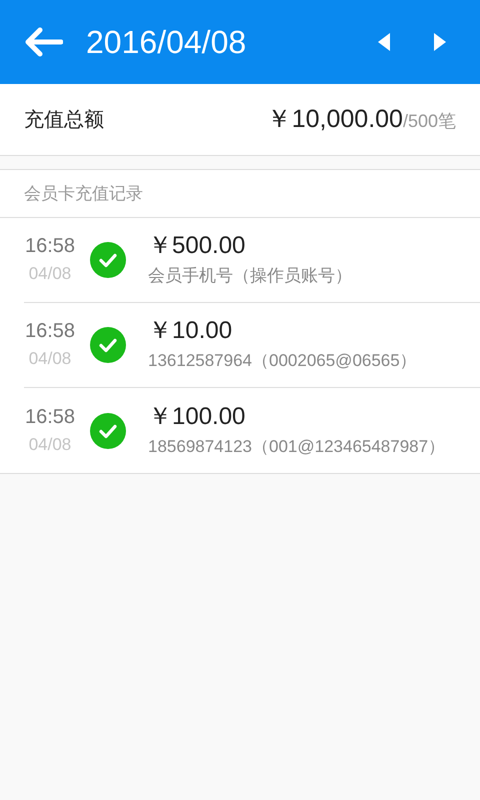 This screenshot has width=480, height=800. What do you see at coordinates (191, 331) in the screenshot?
I see `record-amount: ￥10.00` at bounding box center [191, 331].